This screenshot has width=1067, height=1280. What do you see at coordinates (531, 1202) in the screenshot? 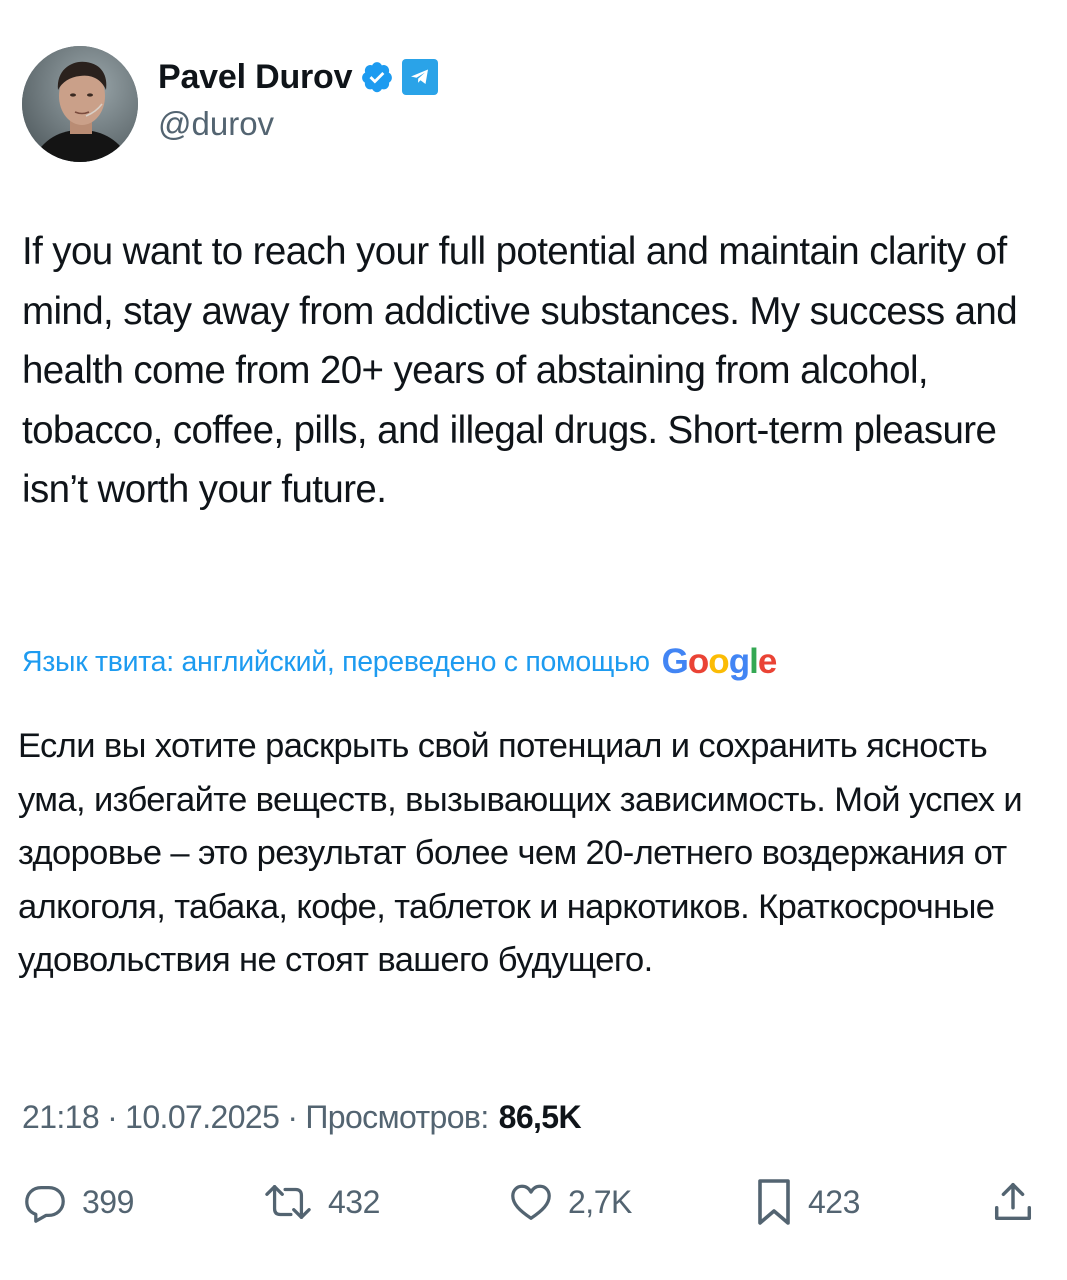
I see `heart-icon` at bounding box center [531, 1202].